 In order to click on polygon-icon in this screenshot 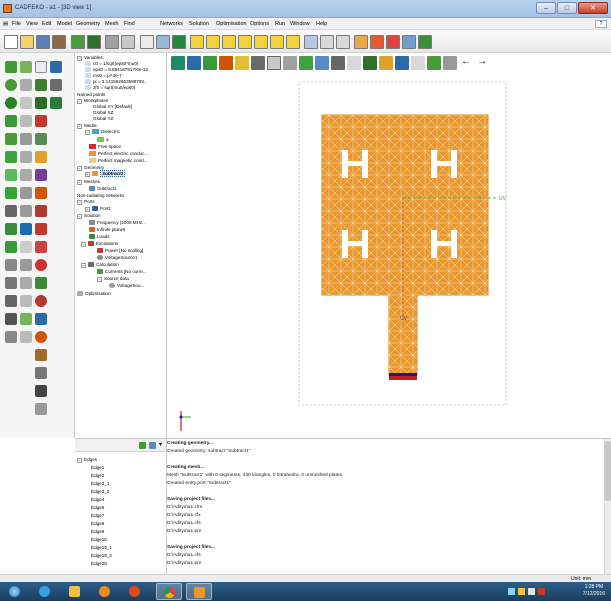, I will do `click(11, 121)`.